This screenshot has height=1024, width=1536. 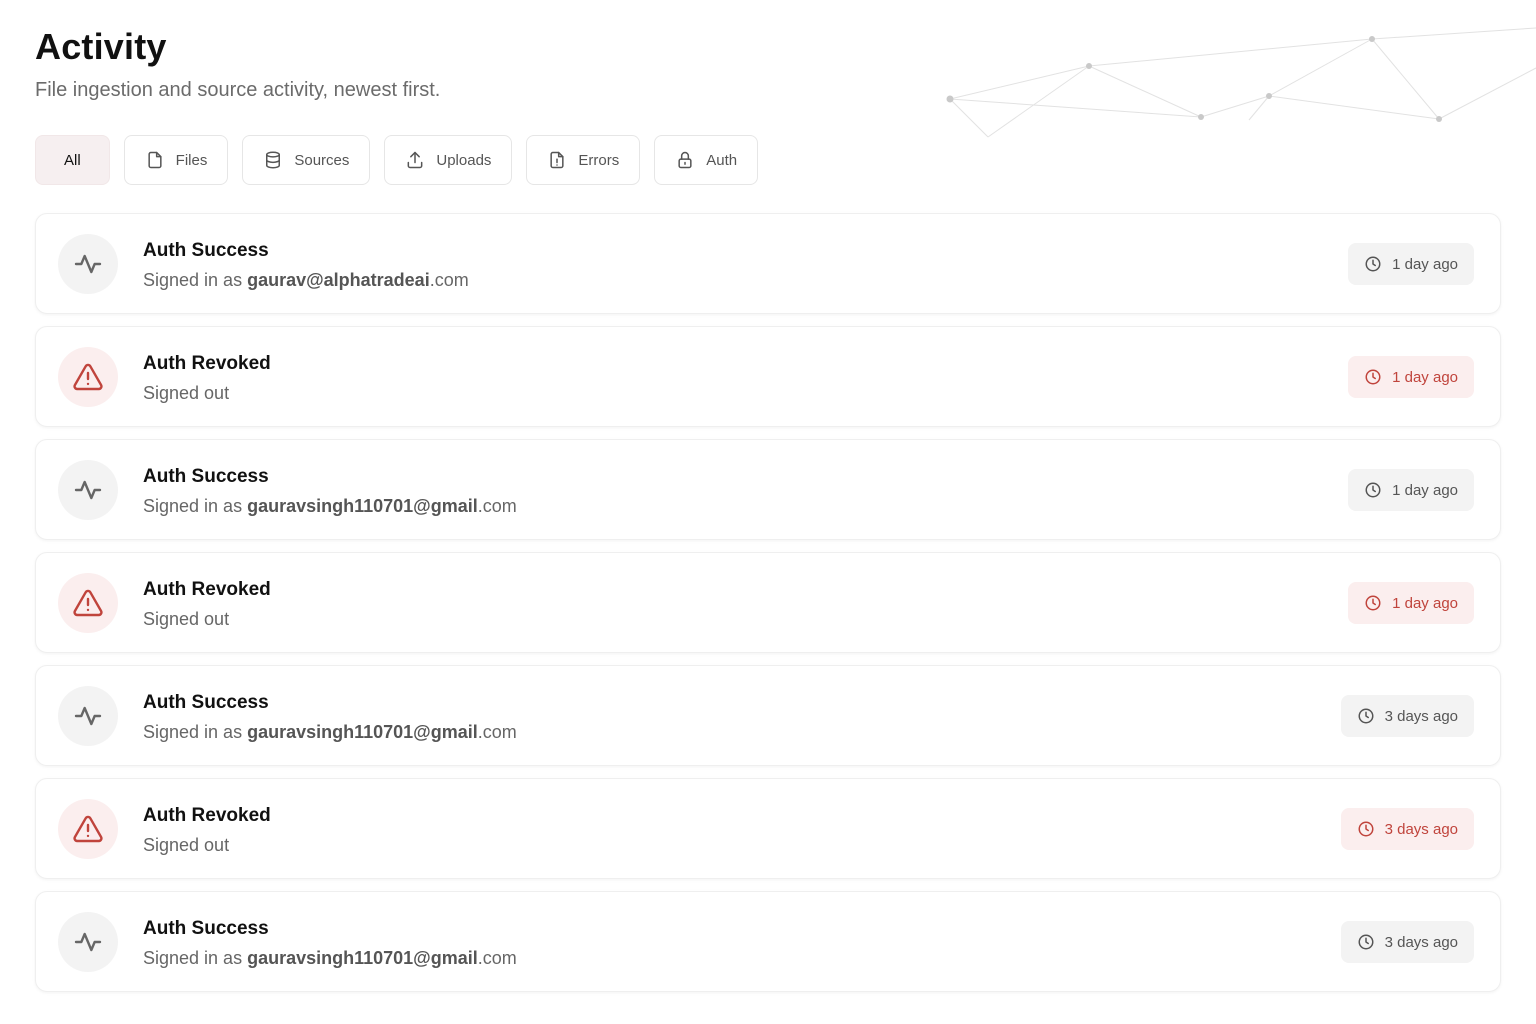 I want to click on activity-row: Auth Revoked Signed out 3 days ago, so click(x=768, y=828).